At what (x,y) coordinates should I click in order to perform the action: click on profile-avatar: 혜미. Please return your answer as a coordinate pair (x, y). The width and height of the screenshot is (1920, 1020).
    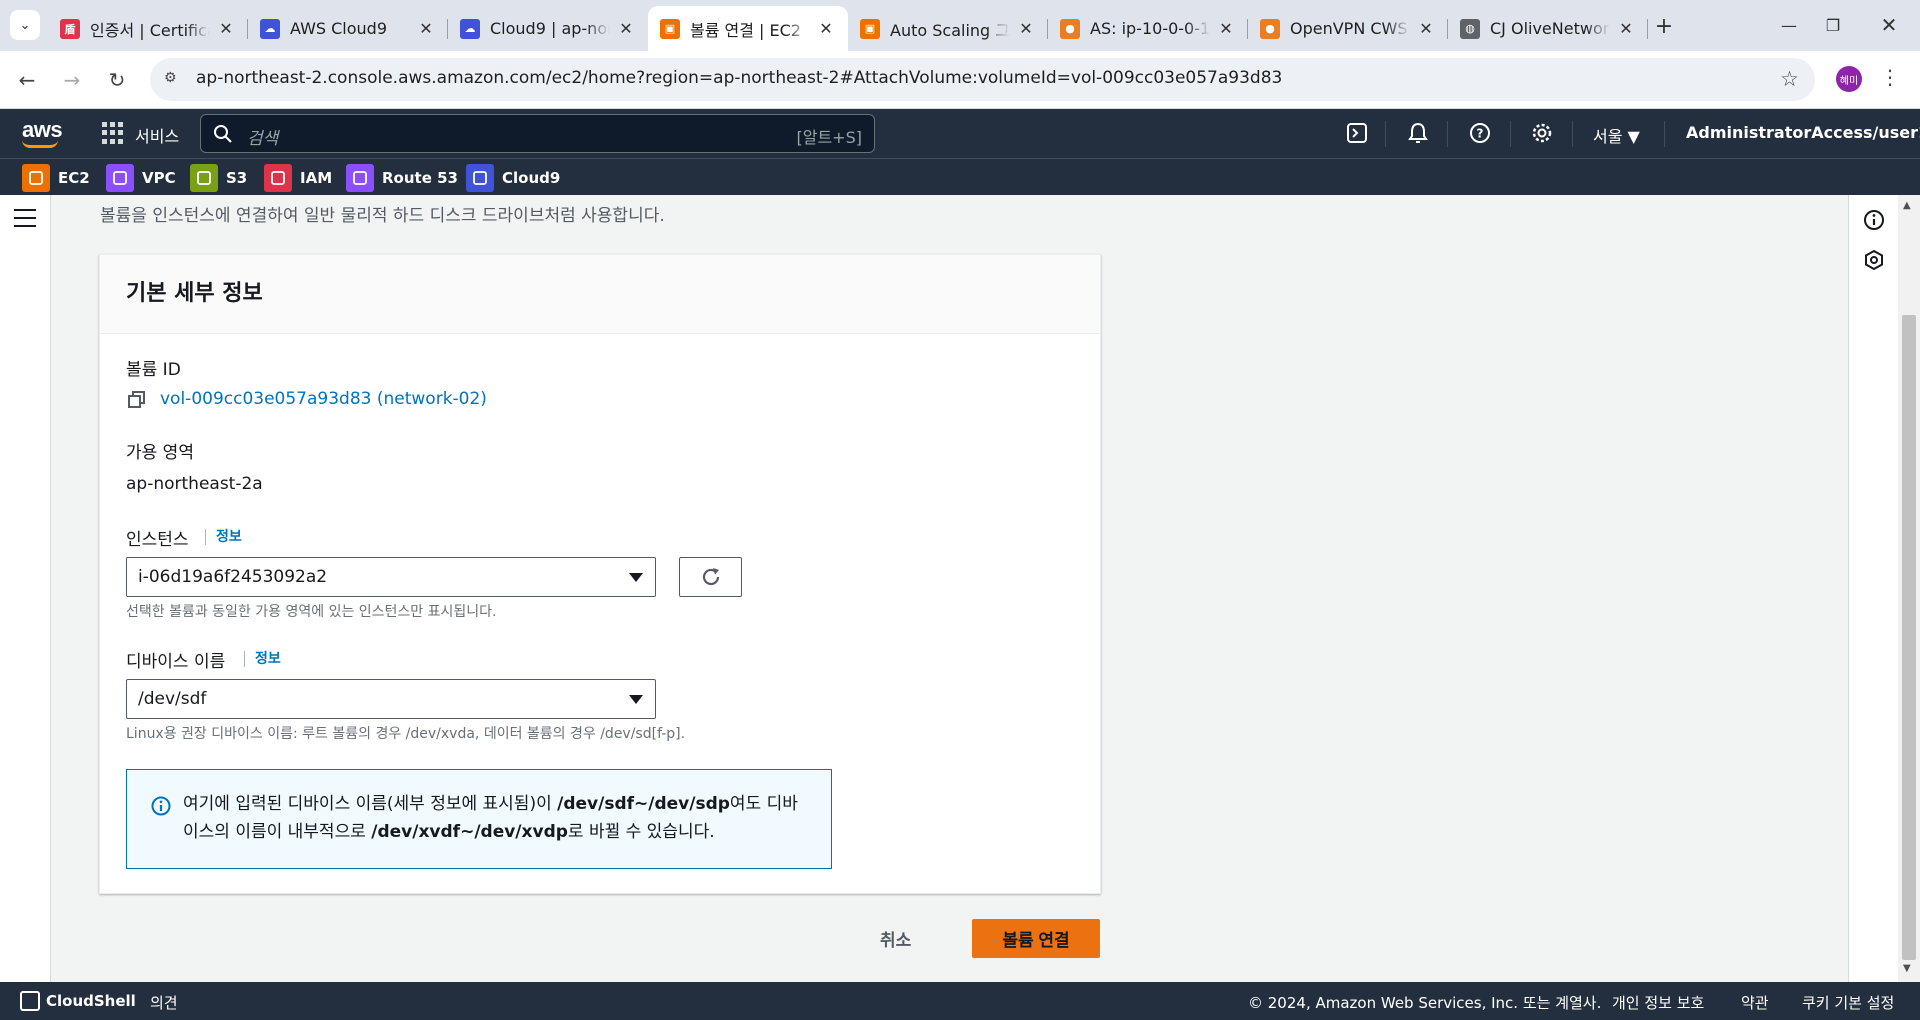
    Looking at the image, I should click on (1849, 79).